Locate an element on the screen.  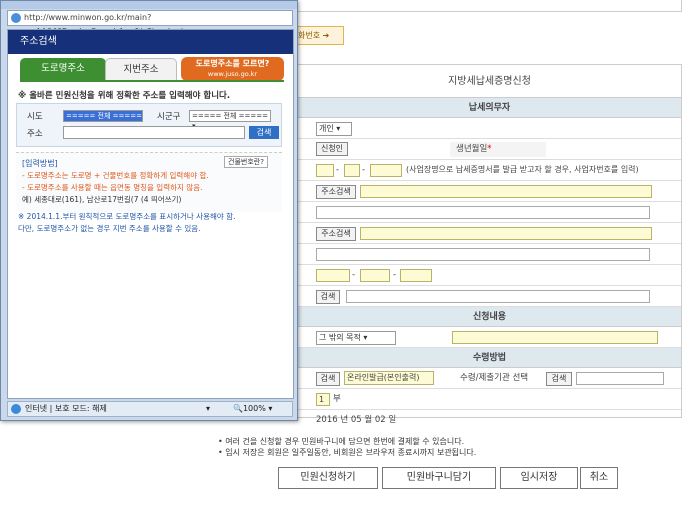
security-icon: ▾ is located at coordinates (208, 409).